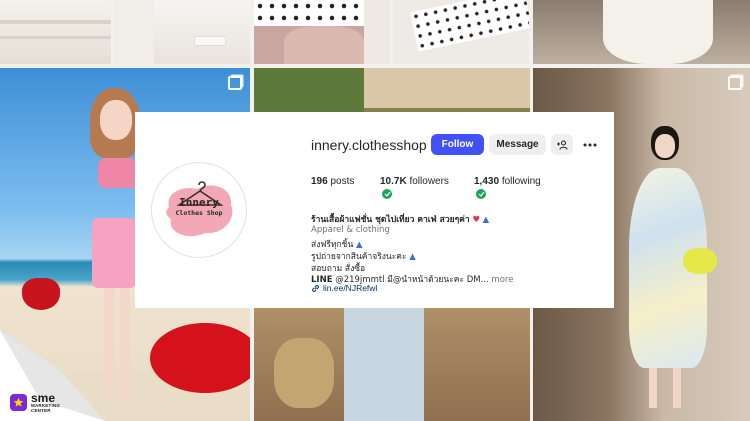 The width and height of the screenshot is (750, 421). I want to click on bio-link: lin.ee/NJRefwl, so click(344, 288).